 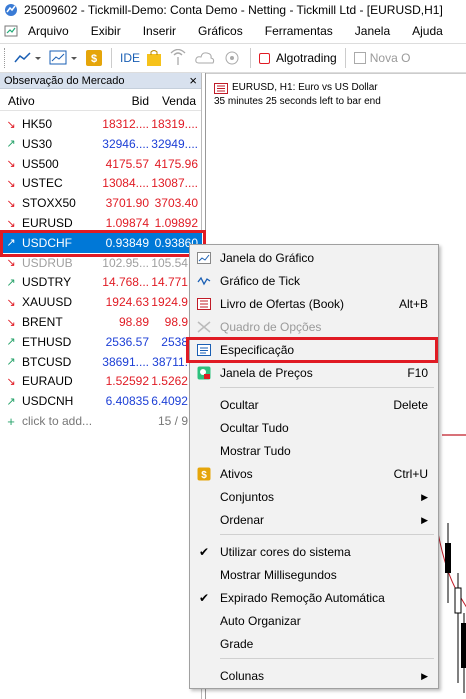 I want to click on menu-graficos: Gráficos, so click(x=220, y=31).